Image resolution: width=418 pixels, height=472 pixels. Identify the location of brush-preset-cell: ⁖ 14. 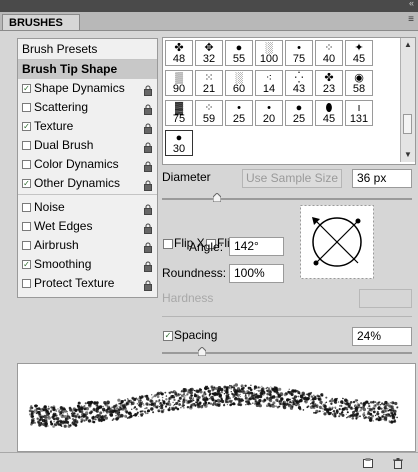
(269, 83).